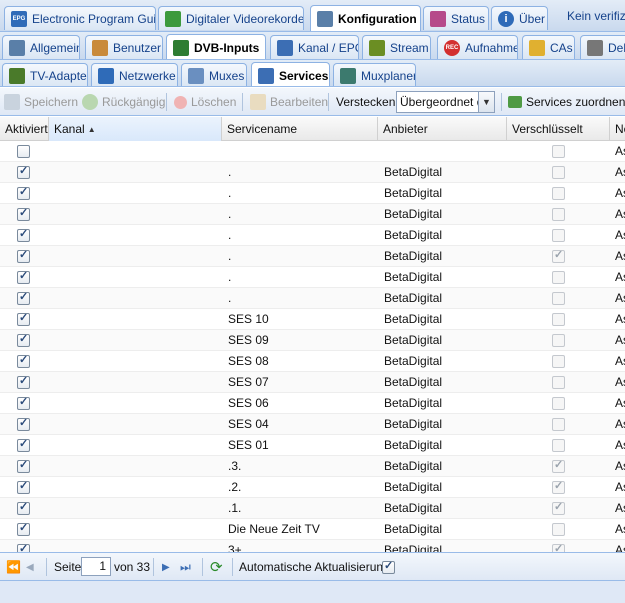 Image resolution: width=625 pixels, height=603 pixels. What do you see at coordinates (558, 129) in the screenshot?
I see `column-header-encrypted: Verschlüsselt` at bounding box center [558, 129].